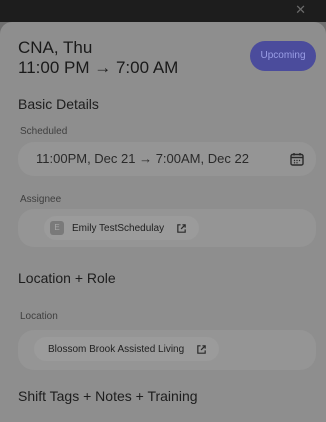 The width and height of the screenshot is (326, 422). Describe the element at coordinates (44, 131) in the screenshot. I see `scheduled-label: Scheduled` at that location.